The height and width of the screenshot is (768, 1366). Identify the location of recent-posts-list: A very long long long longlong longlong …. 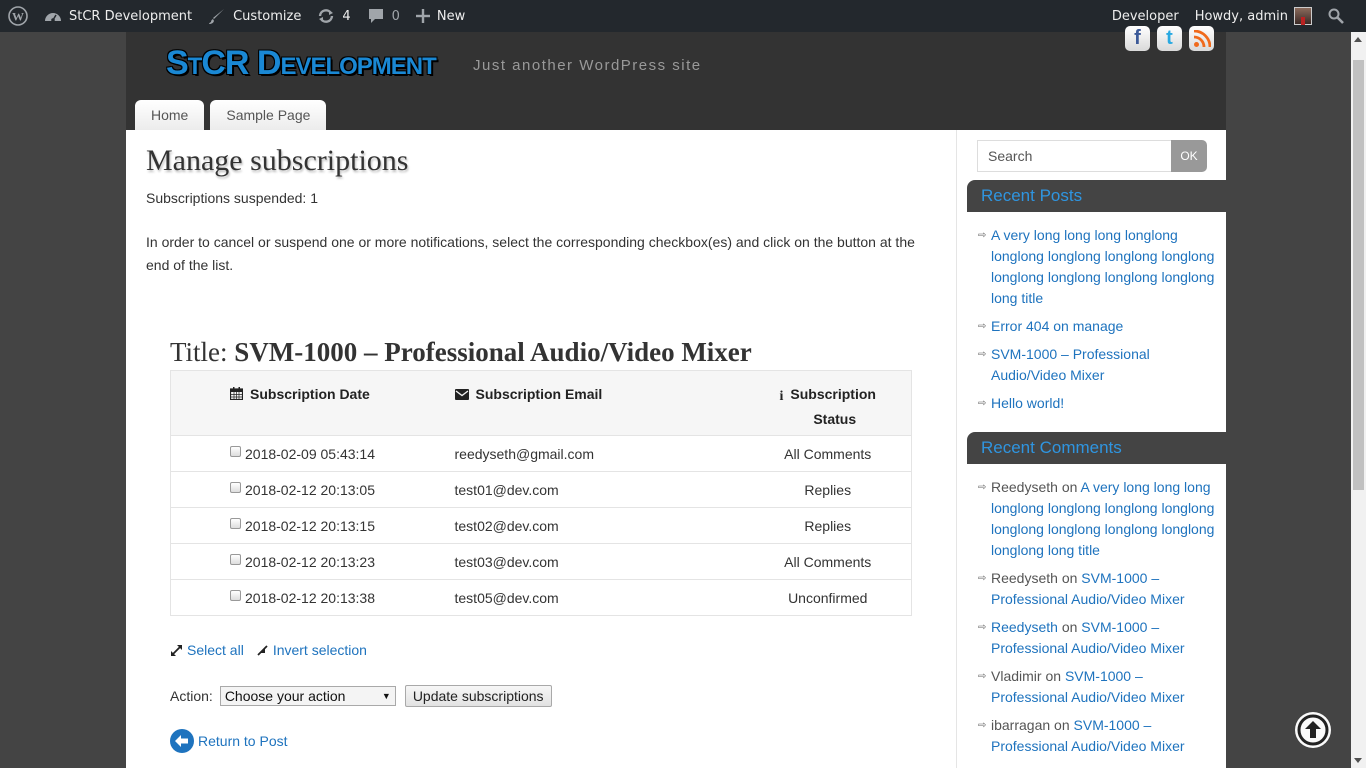
(1097, 323).